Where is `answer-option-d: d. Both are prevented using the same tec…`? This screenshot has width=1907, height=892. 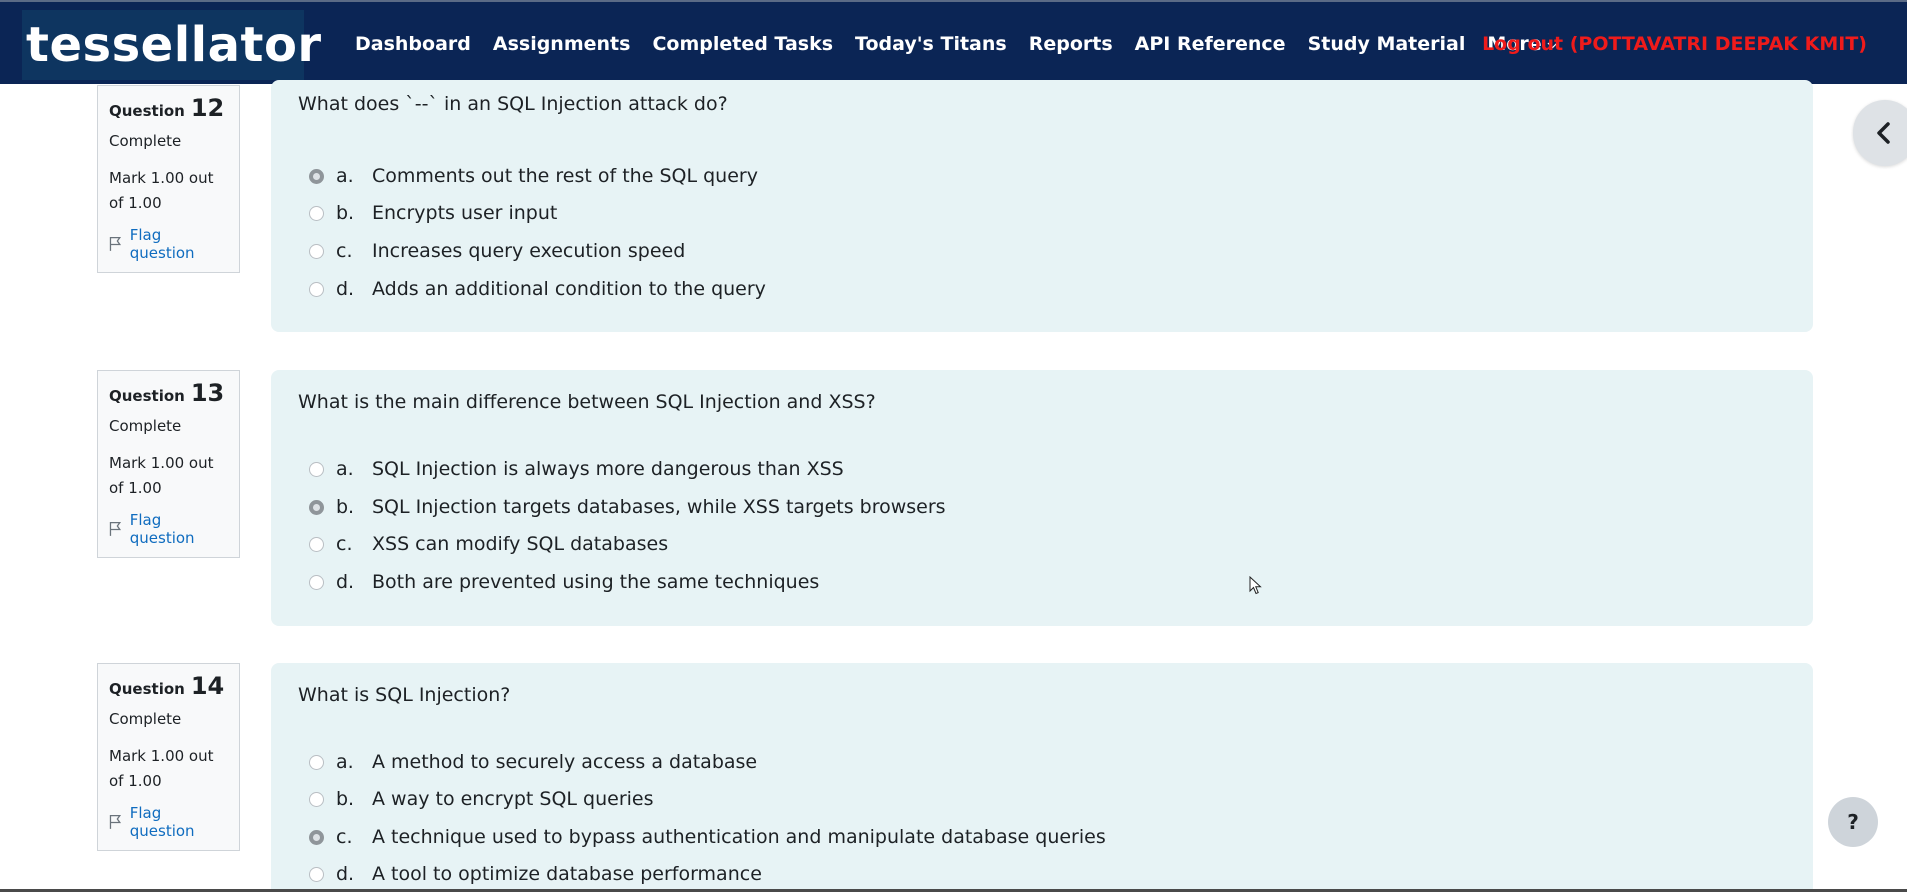
answer-option-d: d. Both are prevented using the same tec… is located at coordinates (564, 582).